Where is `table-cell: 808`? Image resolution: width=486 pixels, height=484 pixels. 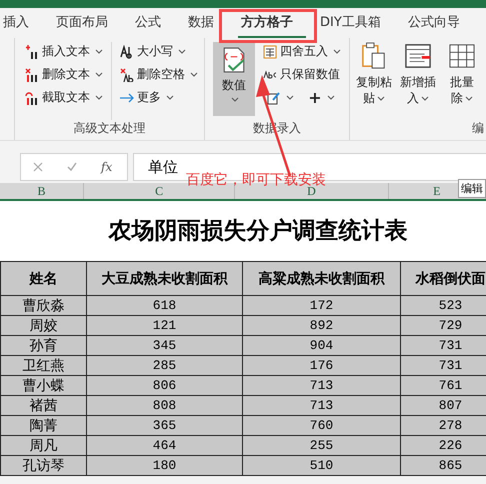
table-cell: 808 is located at coordinates (164, 406).